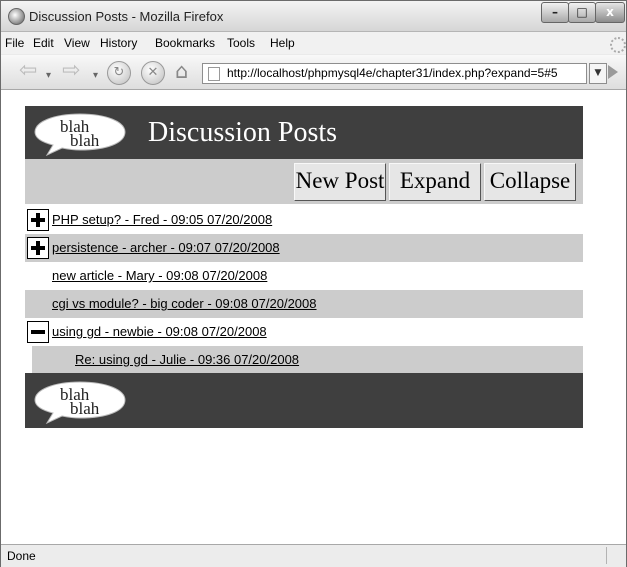 This screenshot has height=567, width=627. Describe the element at coordinates (16, 16) in the screenshot. I see `firefox-icon` at that location.